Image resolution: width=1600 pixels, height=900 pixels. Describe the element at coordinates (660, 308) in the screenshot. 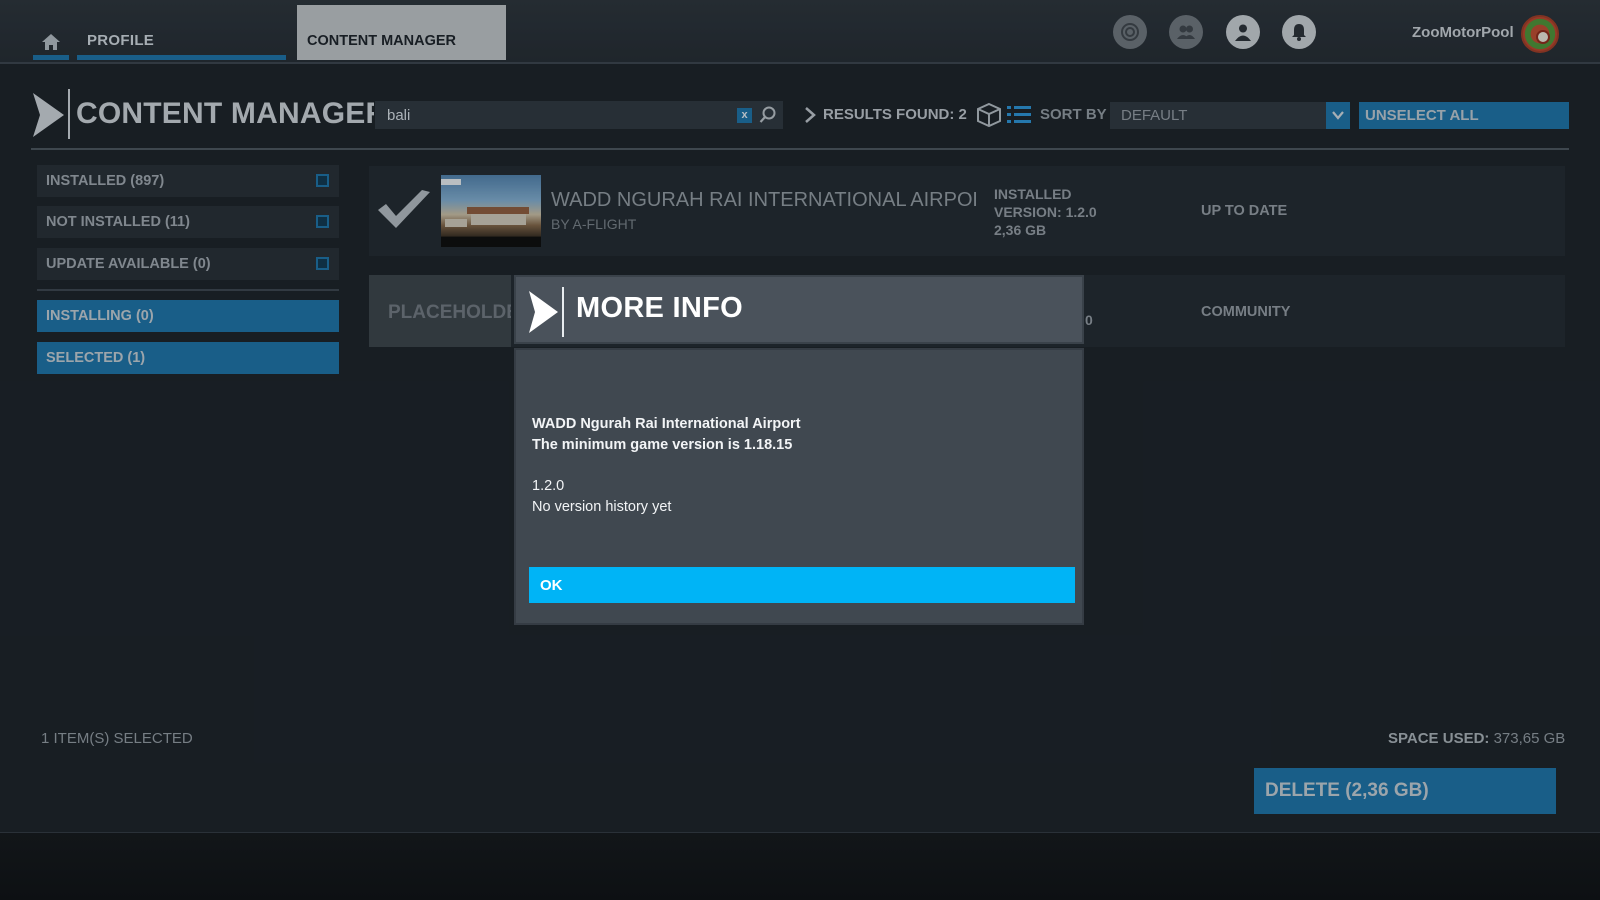

I see `dialog-title: MORE INFO` at that location.